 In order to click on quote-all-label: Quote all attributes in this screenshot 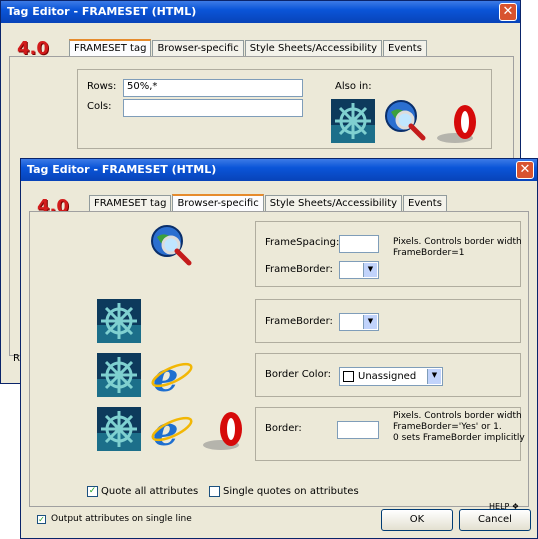, I will do `click(150, 491)`.